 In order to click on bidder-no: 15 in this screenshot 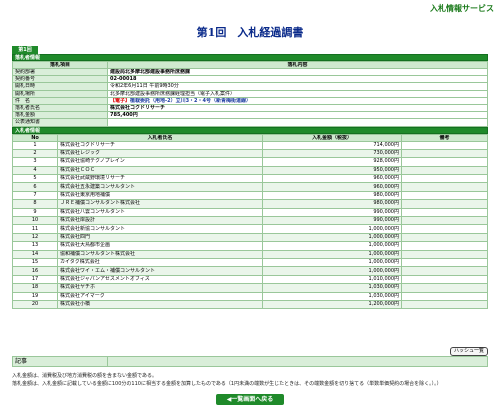, I will do `click(35, 262)`.